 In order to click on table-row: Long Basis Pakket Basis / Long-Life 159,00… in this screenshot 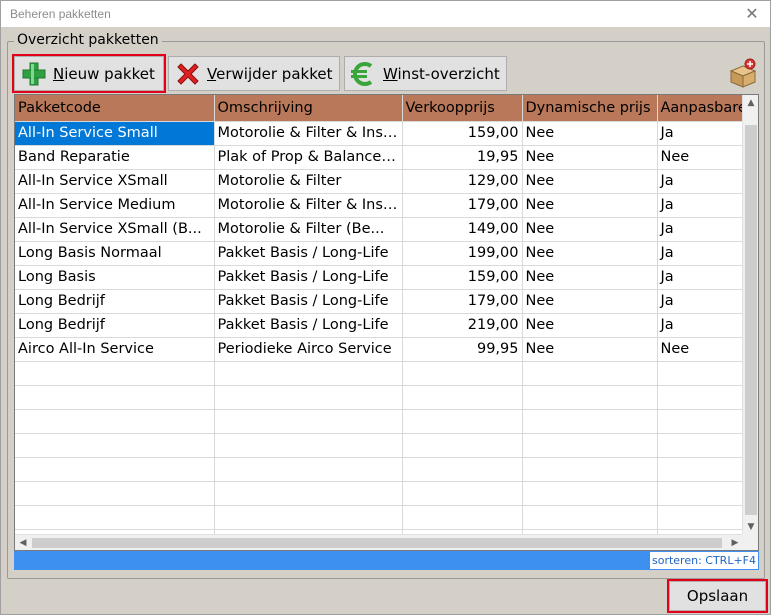, I will do `click(379, 277)`.